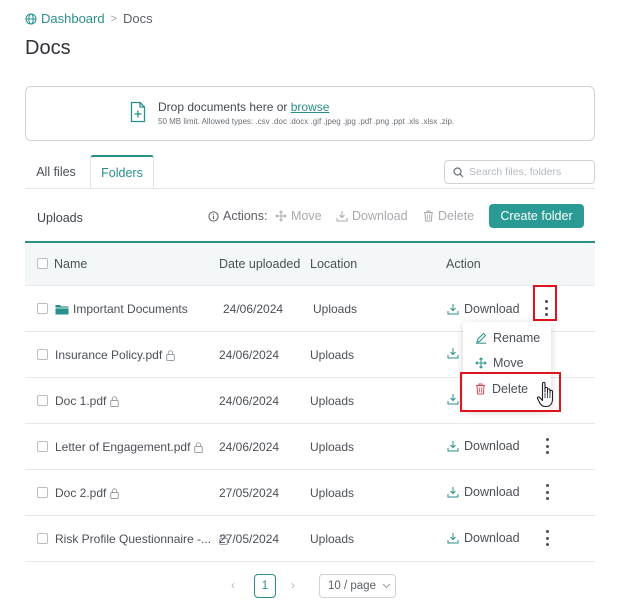 Image resolution: width=620 pixels, height=614 pixels. I want to click on row-name-cell: Letter of Engagement.pdf, so click(129, 447).